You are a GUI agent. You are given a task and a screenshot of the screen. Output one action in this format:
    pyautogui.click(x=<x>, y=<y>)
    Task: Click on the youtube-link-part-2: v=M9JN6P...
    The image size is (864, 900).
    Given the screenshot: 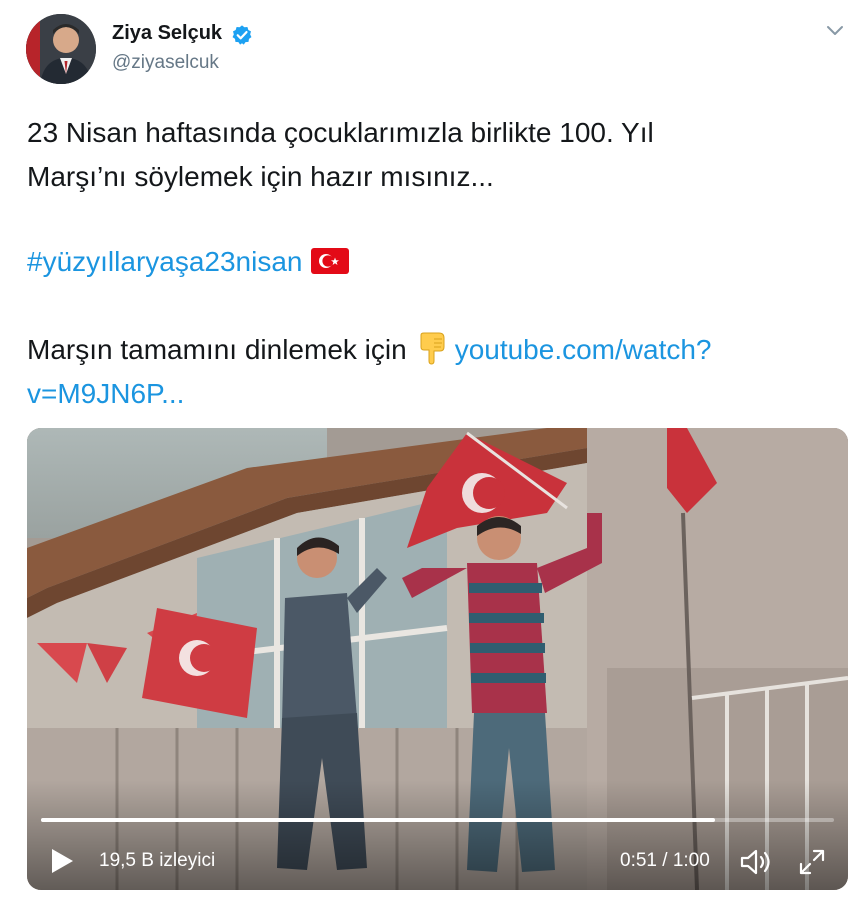 What is the action you would take?
    pyautogui.click(x=105, y=393)
    